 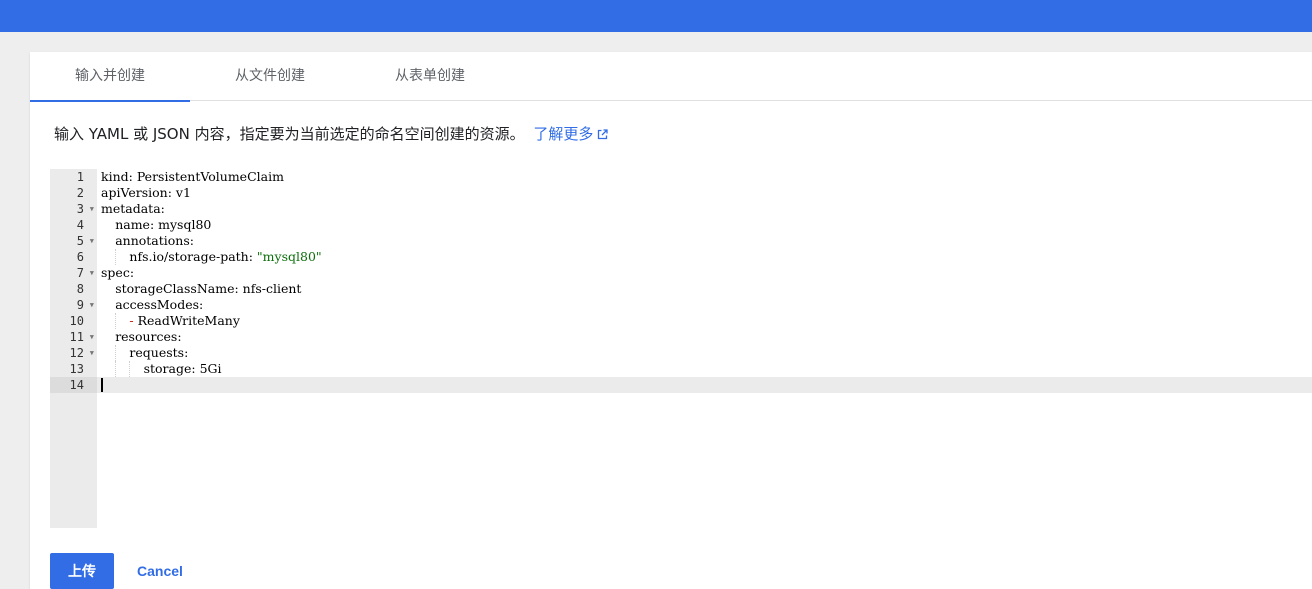 I want to click on line-number-text: 10, so click(x=76, y=321).